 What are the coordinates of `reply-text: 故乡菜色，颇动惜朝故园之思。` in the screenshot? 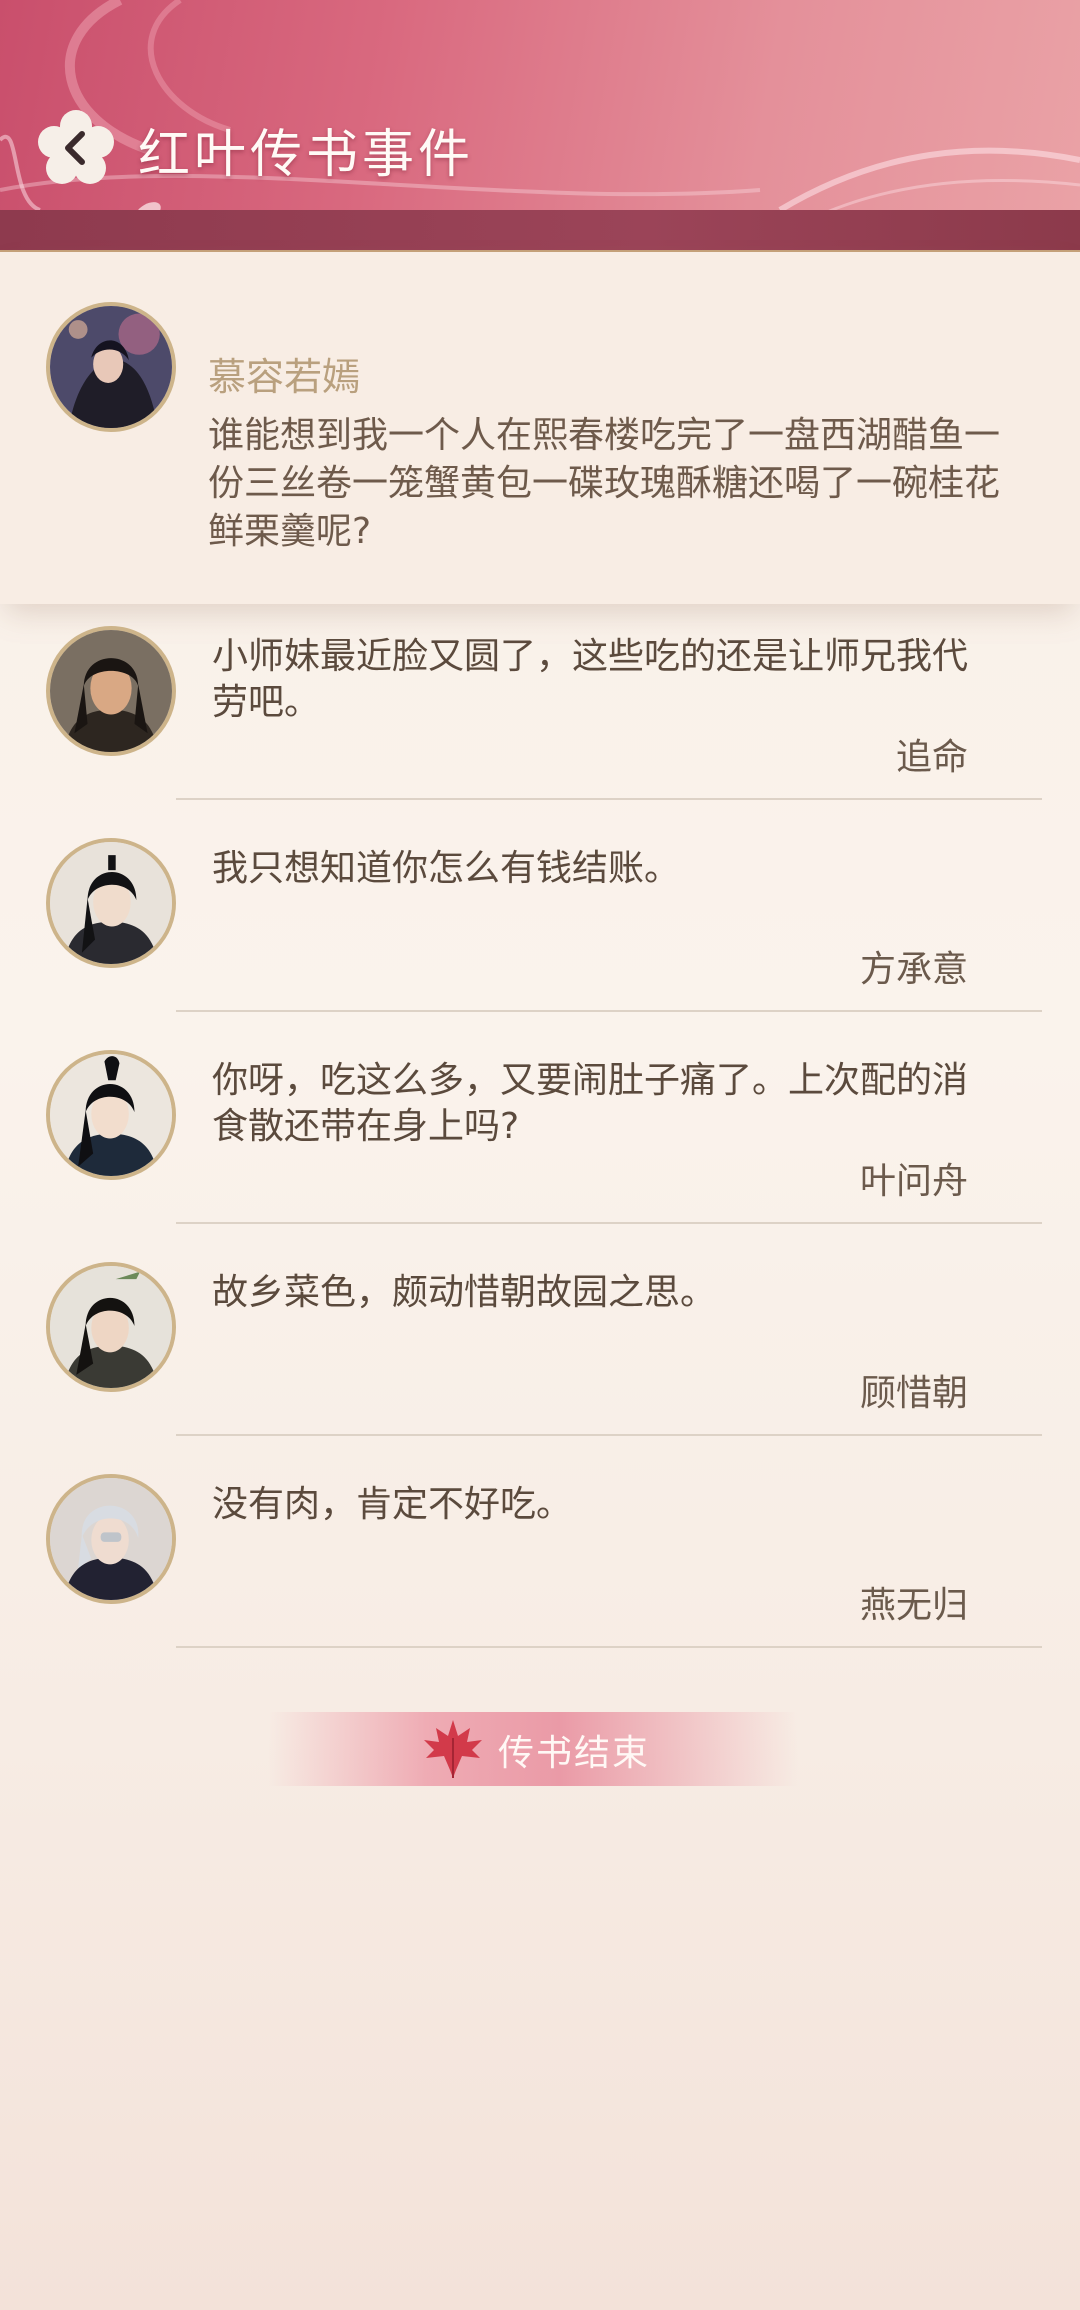 It's located at (464, 1292).